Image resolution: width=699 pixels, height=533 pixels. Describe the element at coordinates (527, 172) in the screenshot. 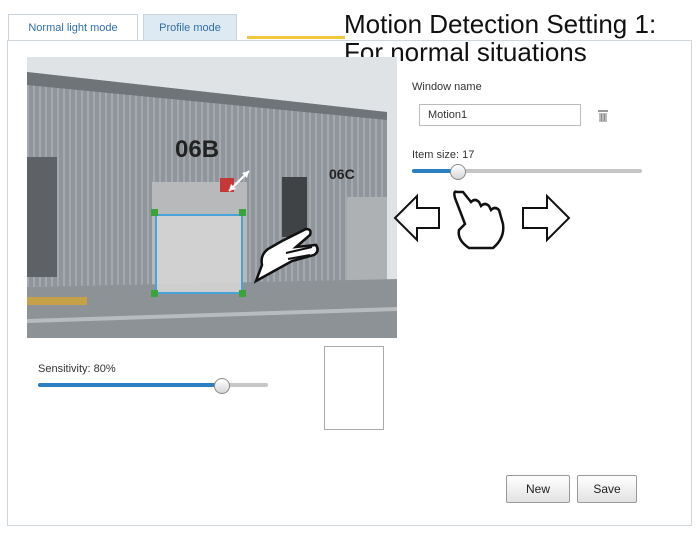

I see `object-size-slider` at that location.